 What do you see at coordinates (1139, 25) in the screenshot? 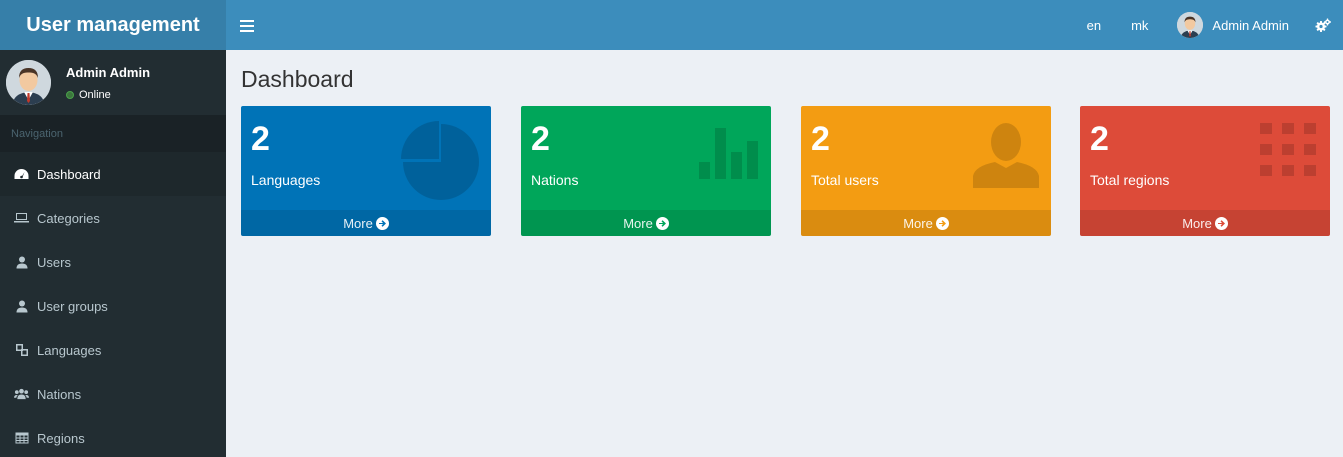
I see `language-mk-link: mk` at bounding box center [1139, 25].